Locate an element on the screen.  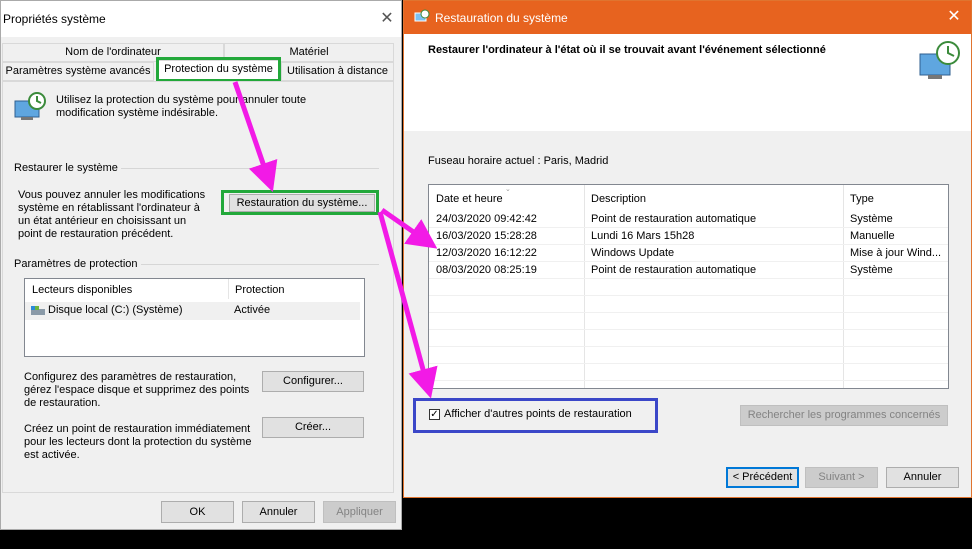
annotation-arrows is located at coordinates (335, 240).